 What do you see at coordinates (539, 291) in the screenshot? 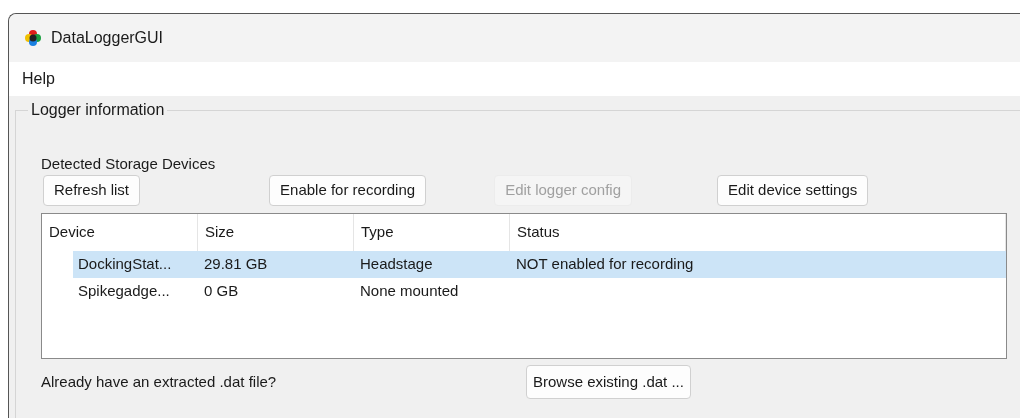
I see `table-row: Spikegadge... 0 GB None mounted` at bounding box center [539, 291].